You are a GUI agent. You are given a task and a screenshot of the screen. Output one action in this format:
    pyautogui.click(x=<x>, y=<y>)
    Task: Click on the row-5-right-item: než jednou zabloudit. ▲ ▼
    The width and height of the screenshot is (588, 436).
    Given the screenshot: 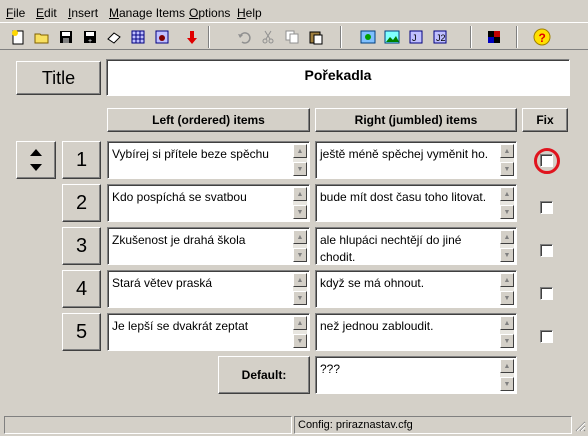 What is the action you would take?
    pyautogui.click(x=416, y=332)
    